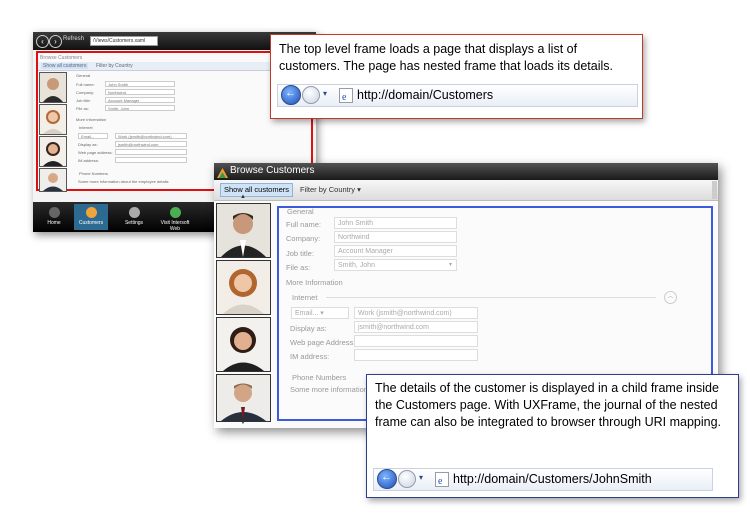 The height and width of the screenshot is (515, 750). What do you see at coordinates (425, 95) in the screenshot?
I see `address-url-top: http://domain/Customers` at bounding box center [425, 95].